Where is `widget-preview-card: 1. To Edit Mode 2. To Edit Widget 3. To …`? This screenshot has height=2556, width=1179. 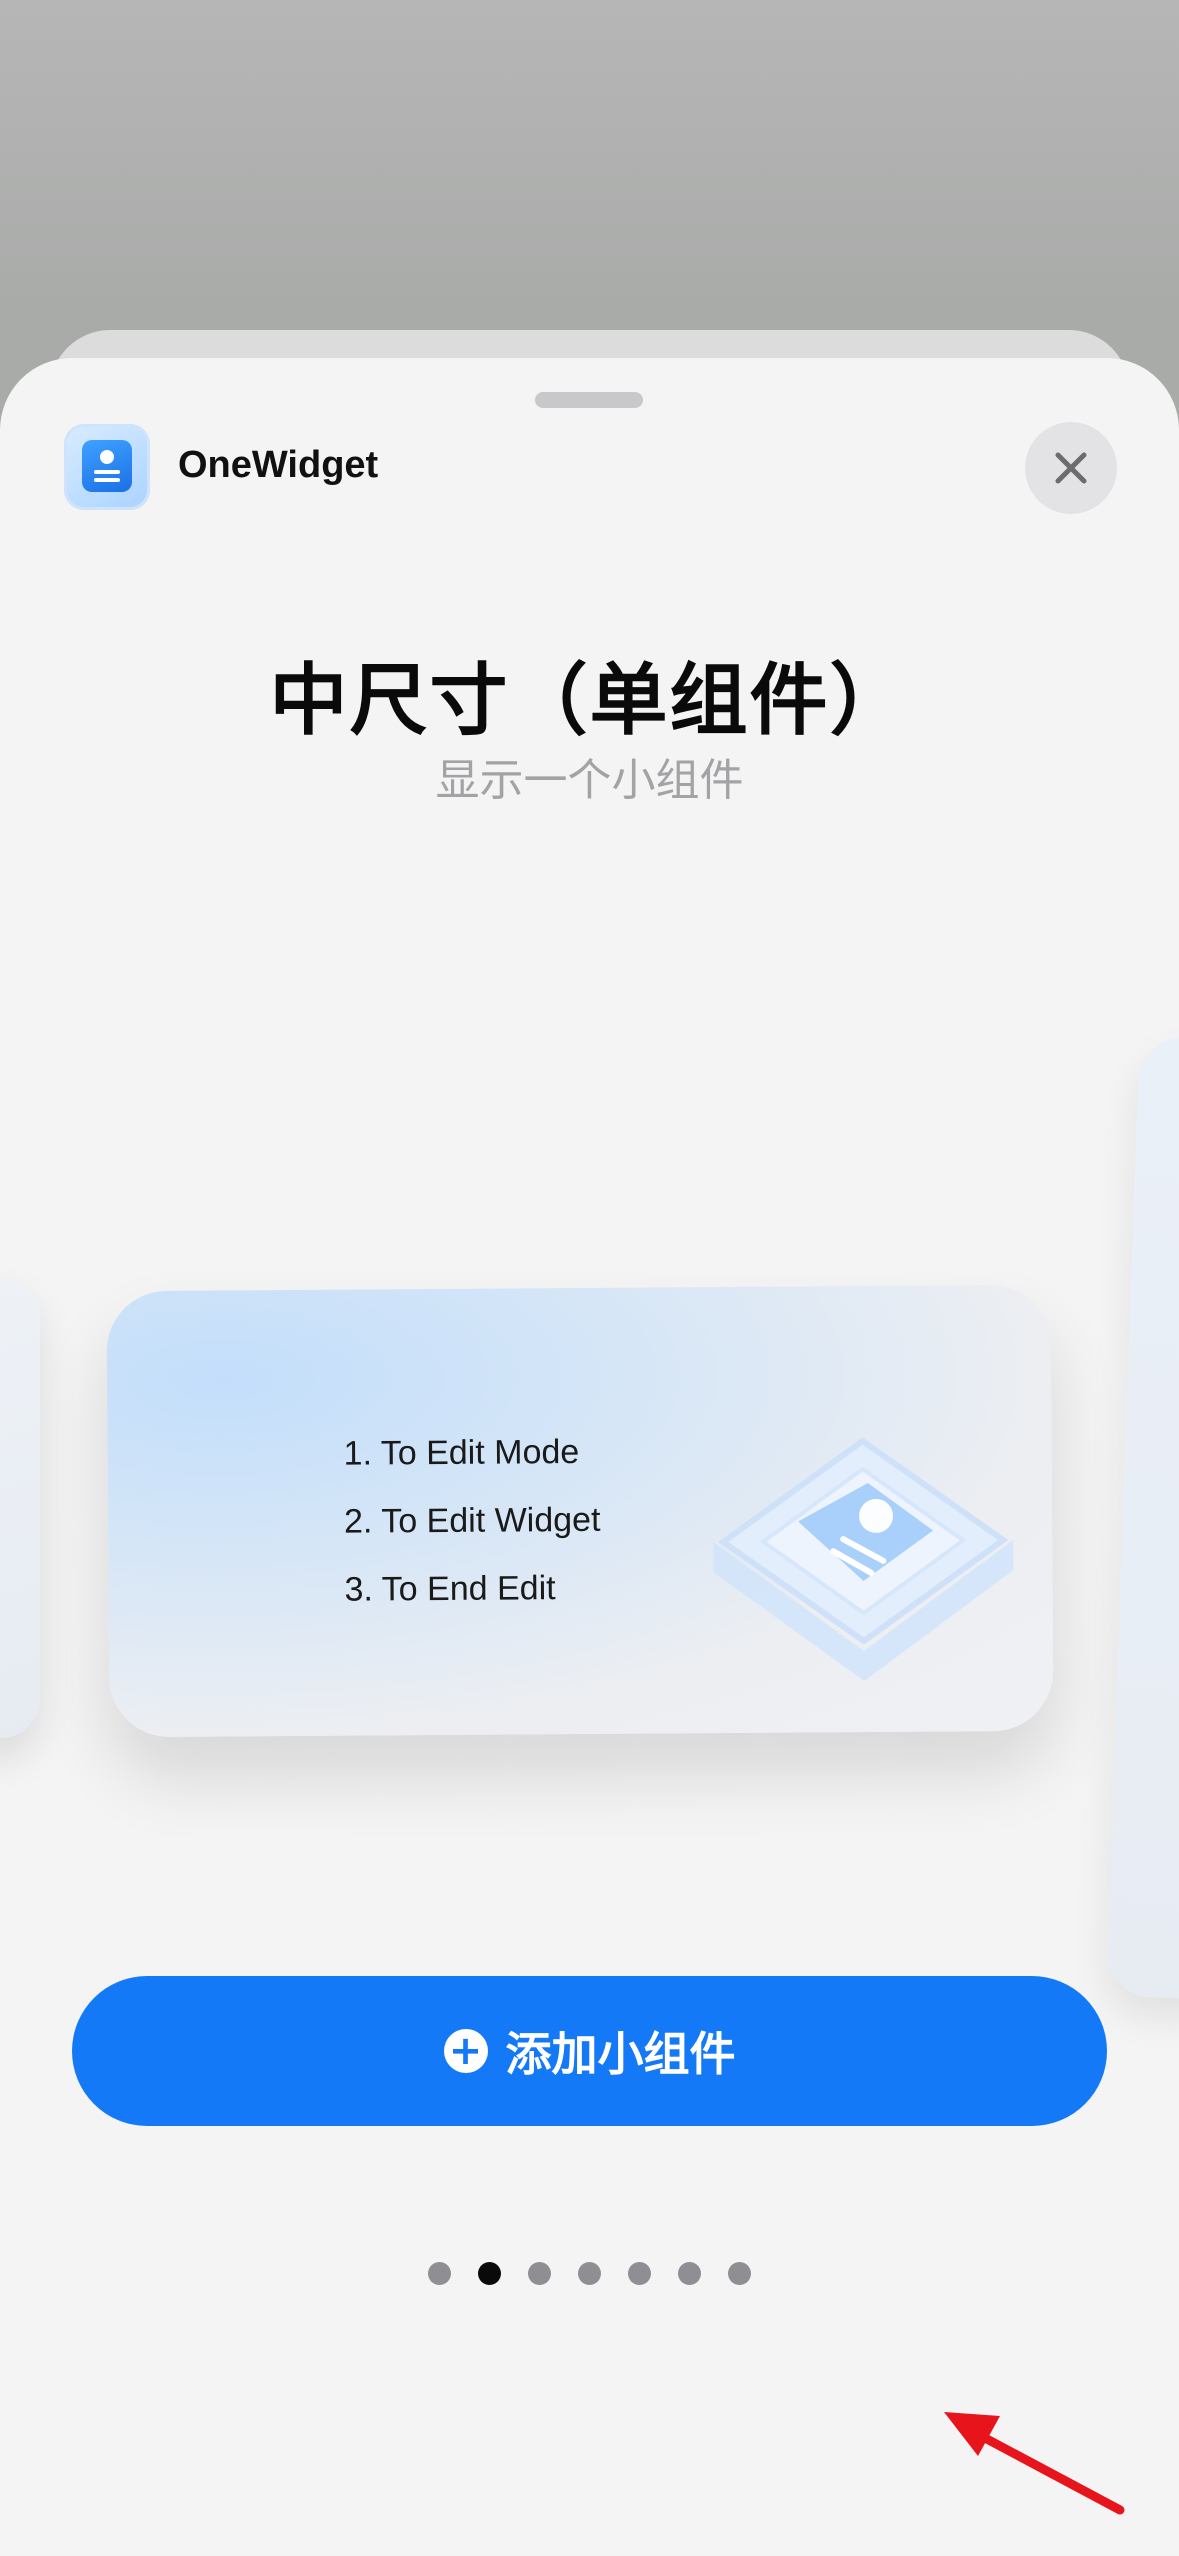 widget-preview-card: 1. To Edit Mode 2. To Edit Widget 3. To … is located at coordinates (580, 1511).